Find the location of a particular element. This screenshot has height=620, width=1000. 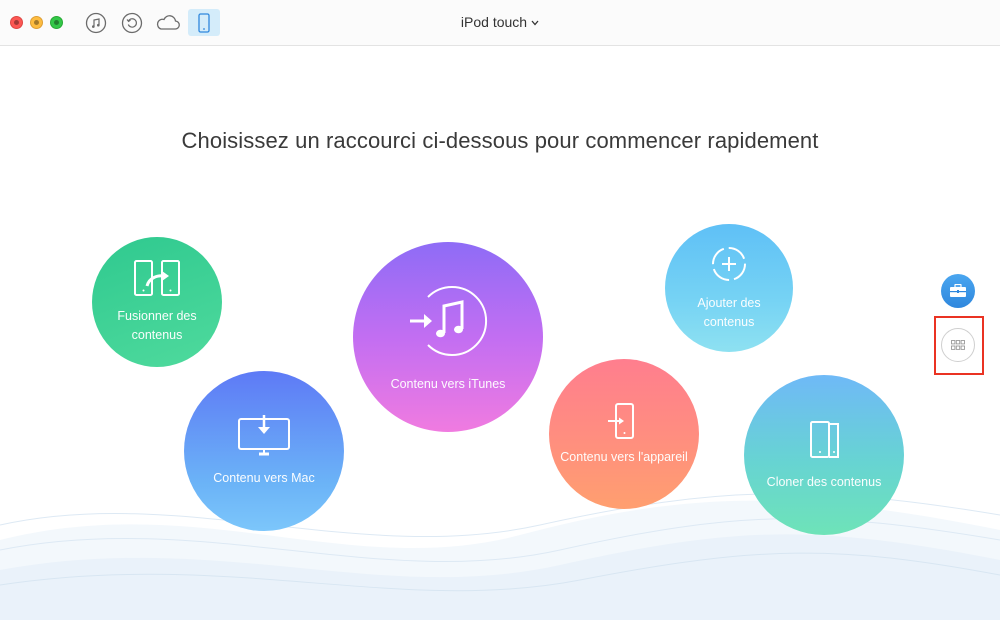

clone-label: Cloner des contenus is located at coordinates (824, 481).